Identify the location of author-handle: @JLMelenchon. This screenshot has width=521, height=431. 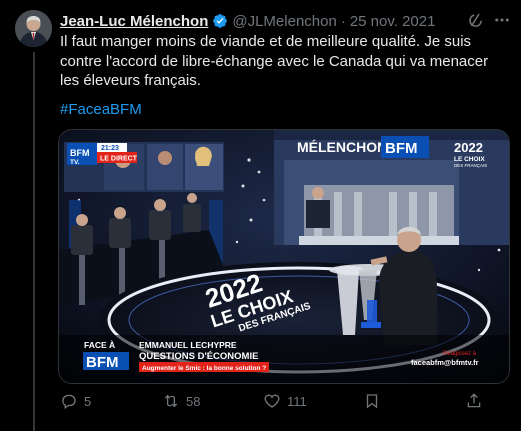
(284, 21).